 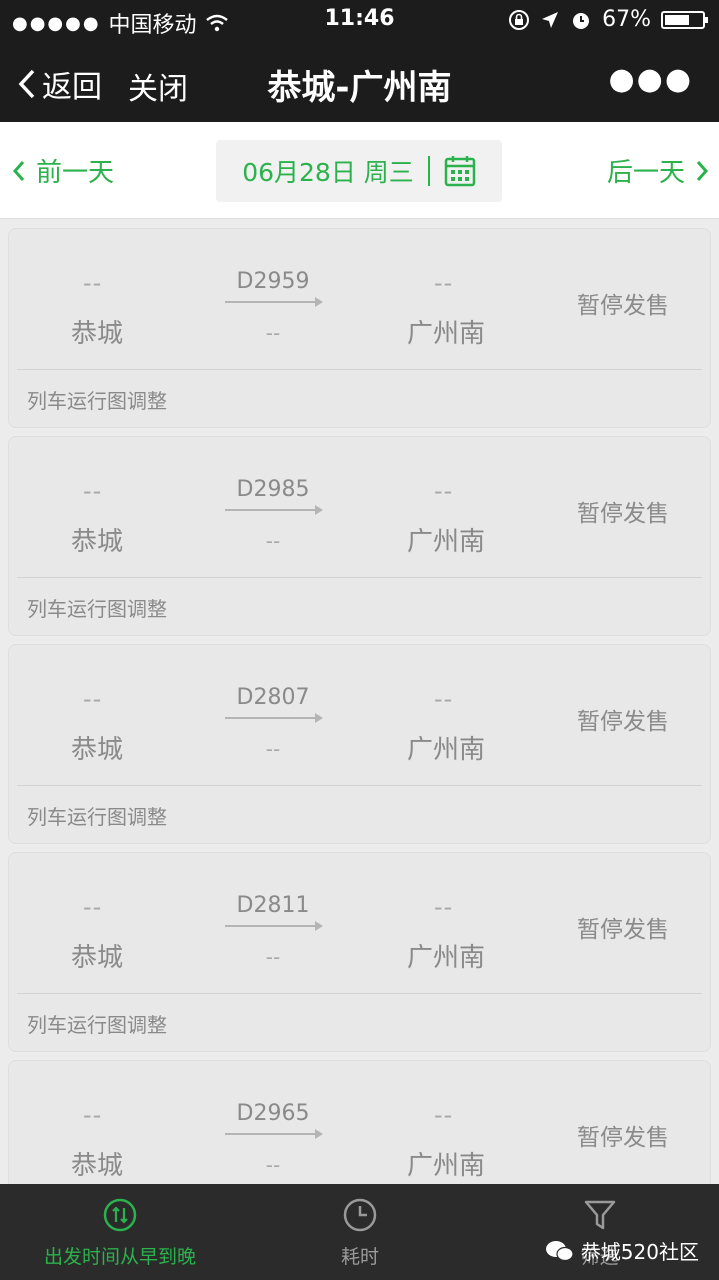 I want to click on train-number: D2807, so click(x=273, y=697).